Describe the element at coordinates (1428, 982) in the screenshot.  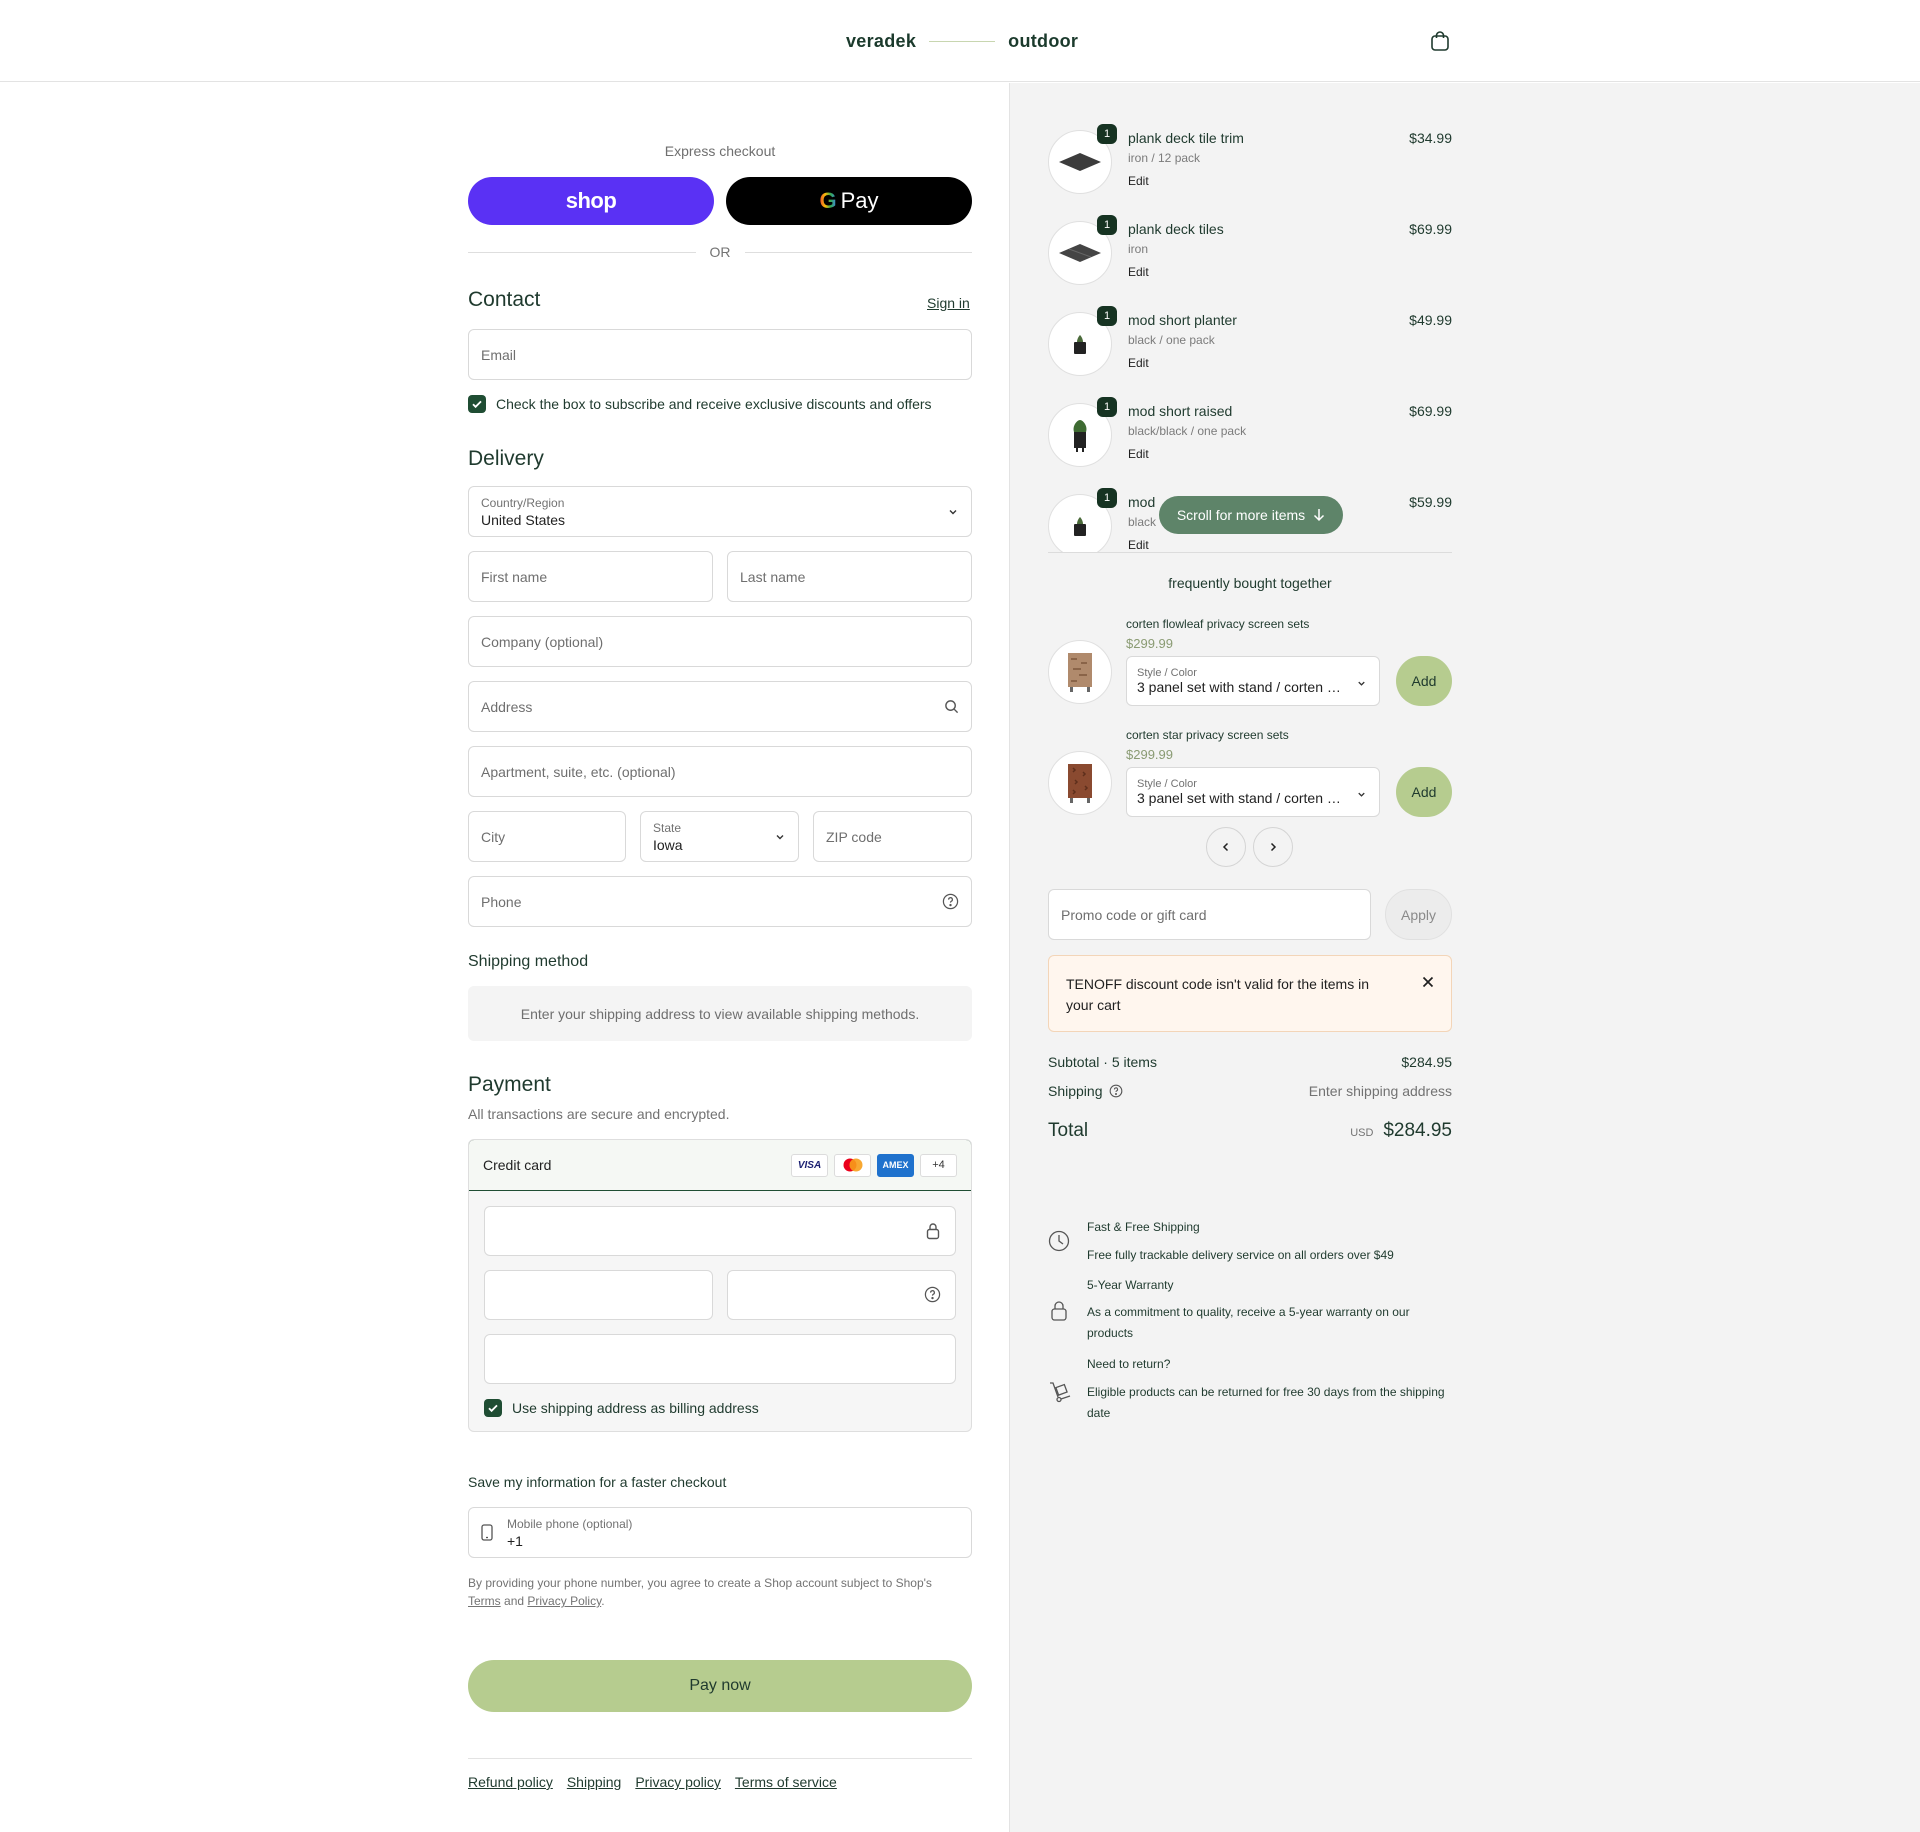
I see `close-icon` at that location.